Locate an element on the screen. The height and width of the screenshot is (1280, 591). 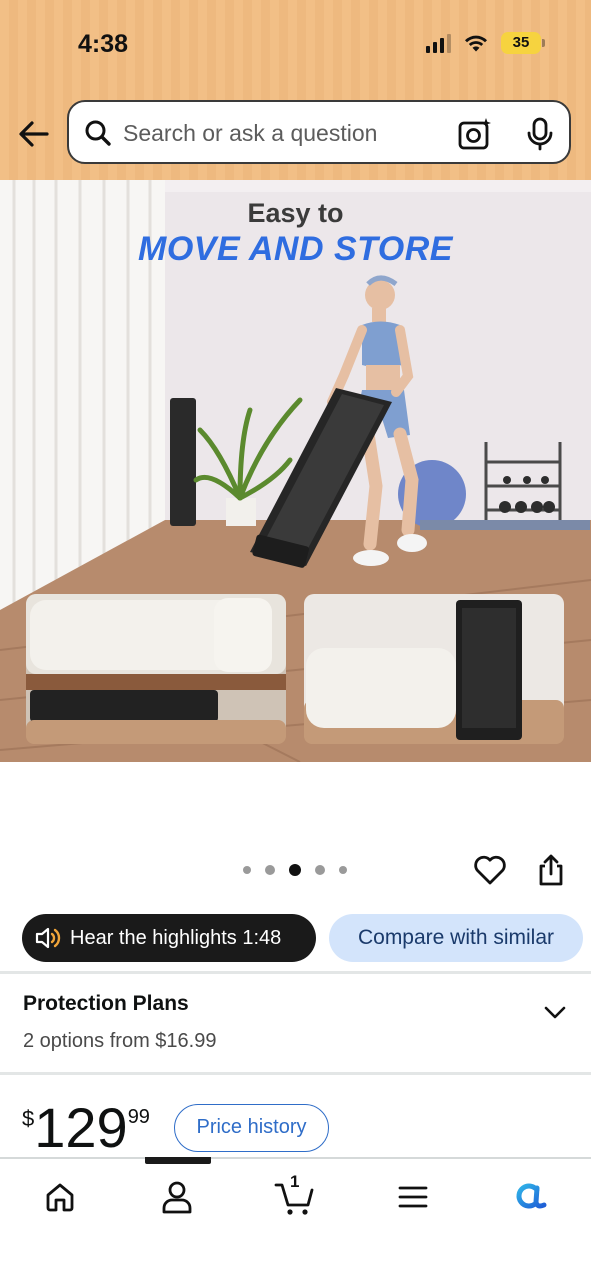
search-input is located at coordinates (283, 133).